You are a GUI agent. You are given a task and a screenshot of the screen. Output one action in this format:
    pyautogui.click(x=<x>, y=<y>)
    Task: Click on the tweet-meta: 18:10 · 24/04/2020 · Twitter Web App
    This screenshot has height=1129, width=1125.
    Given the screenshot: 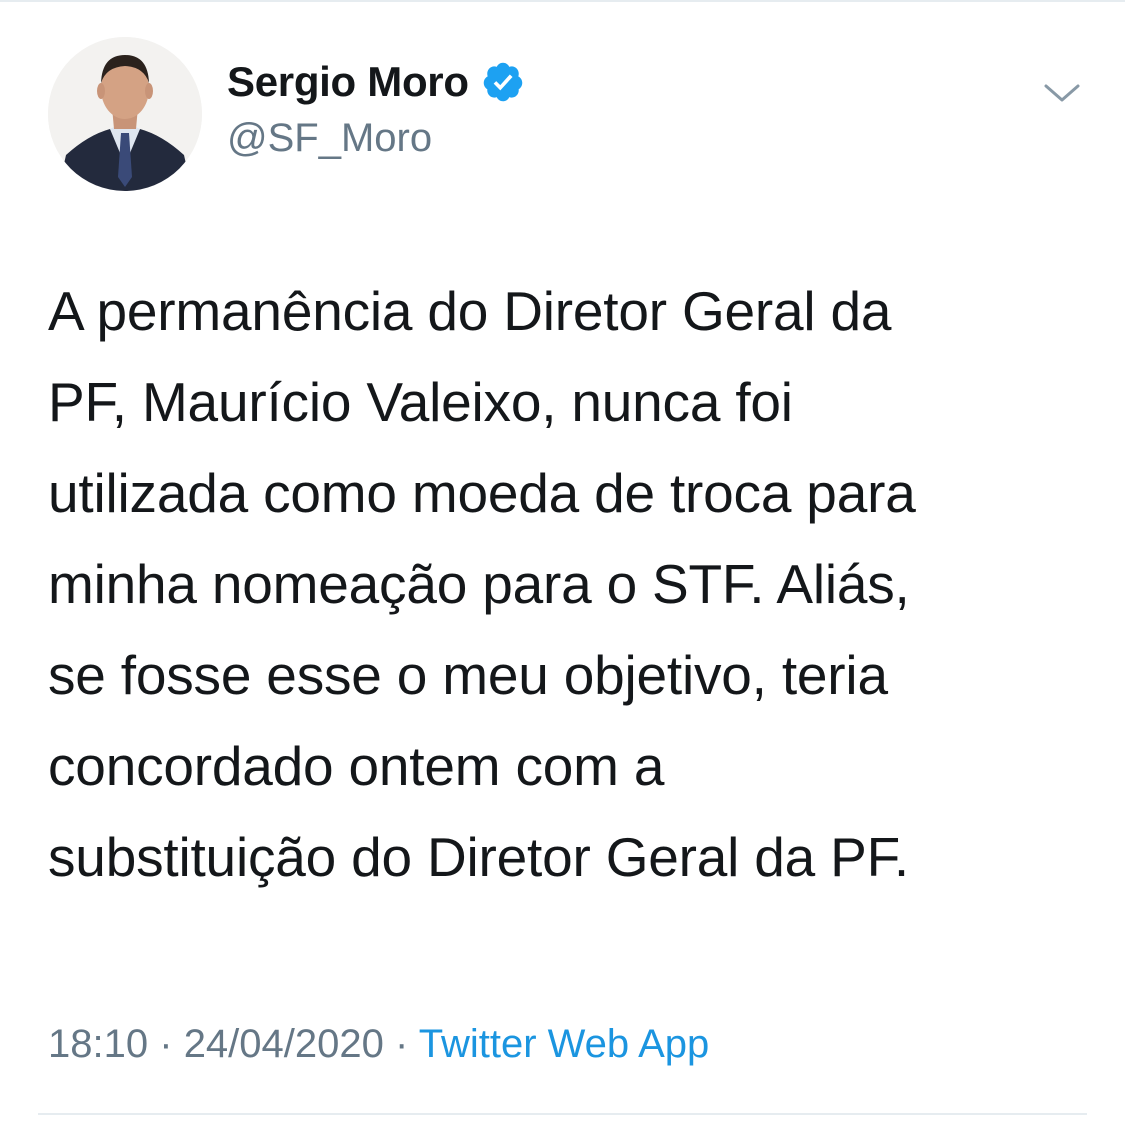 What is the action you would take?
    pyautogui.click(x=378, y=1044)
    